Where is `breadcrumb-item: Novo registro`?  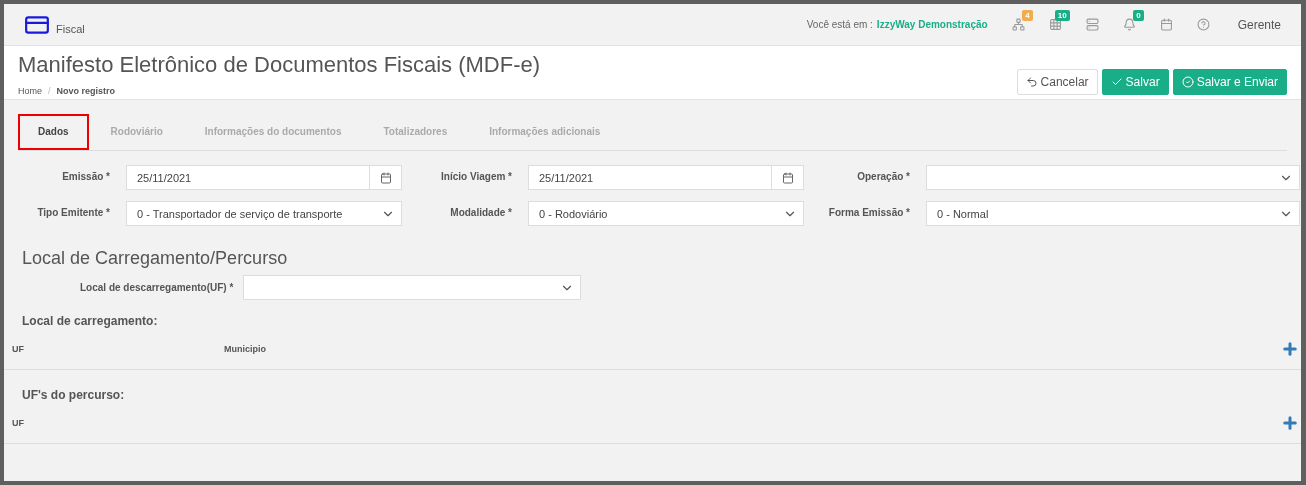
breadcrumb-item: Novo registro is located at coordinates (86, 91).